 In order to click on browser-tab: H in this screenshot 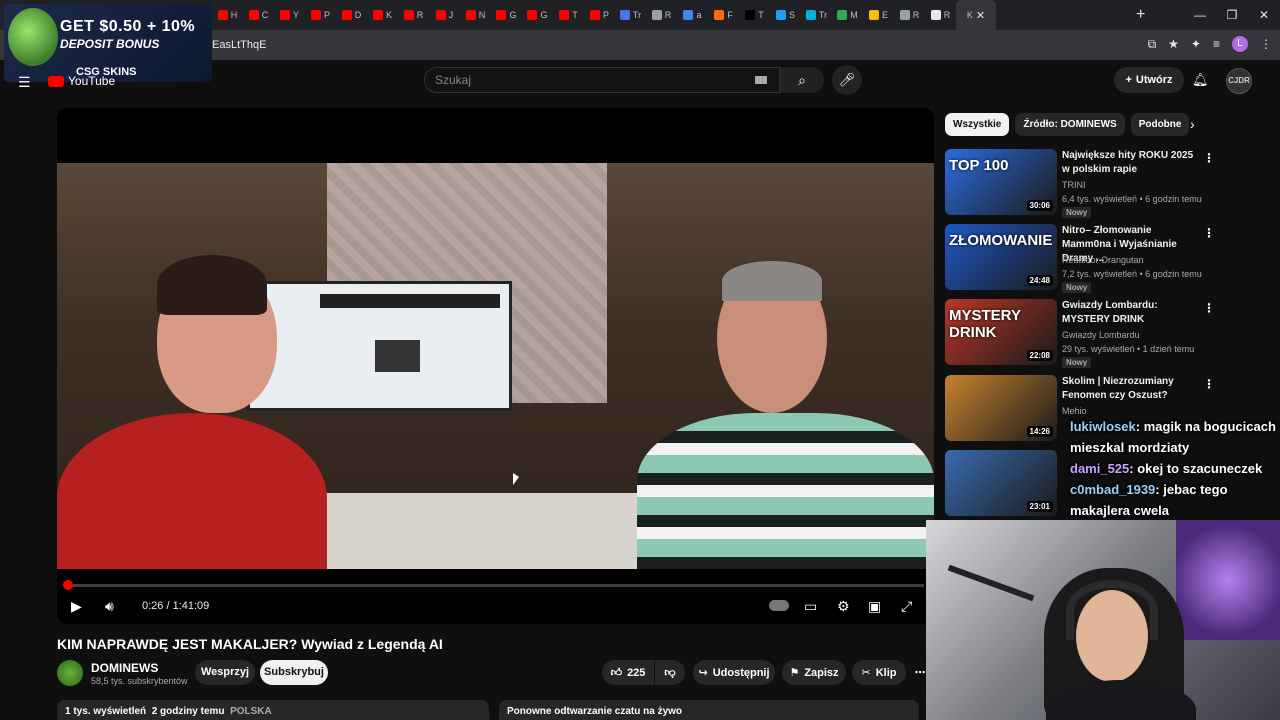, I will do `click(227, 15)`.